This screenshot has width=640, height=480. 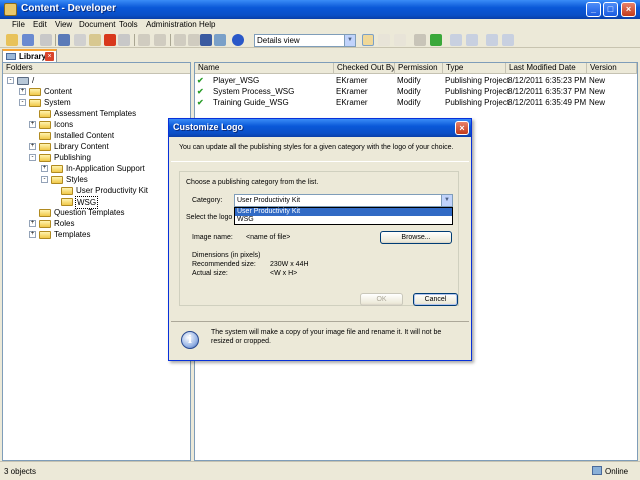 I want to click on tree-item-templates: + Templates, so click(x=109, y=234).